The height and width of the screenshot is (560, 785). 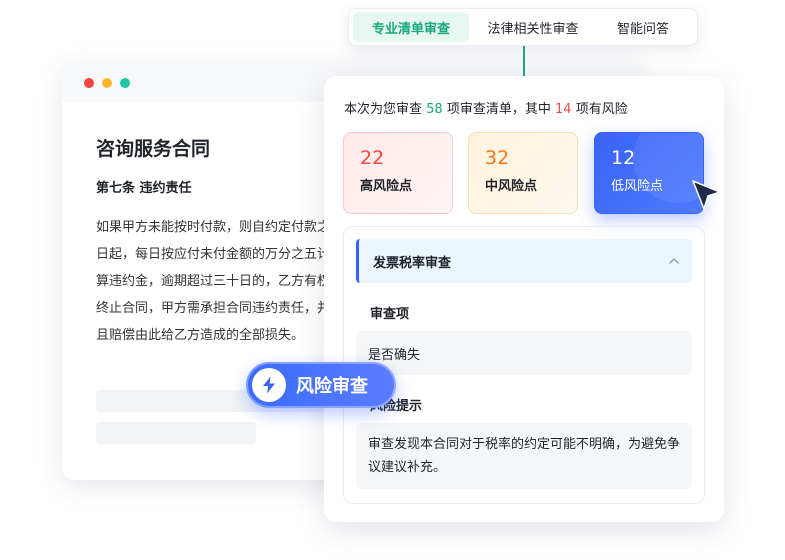 What do you see at coordinates (386, 186) in the screenshot?
I see `high-risk-label: 高风险点` at bounding box center [386, 186].